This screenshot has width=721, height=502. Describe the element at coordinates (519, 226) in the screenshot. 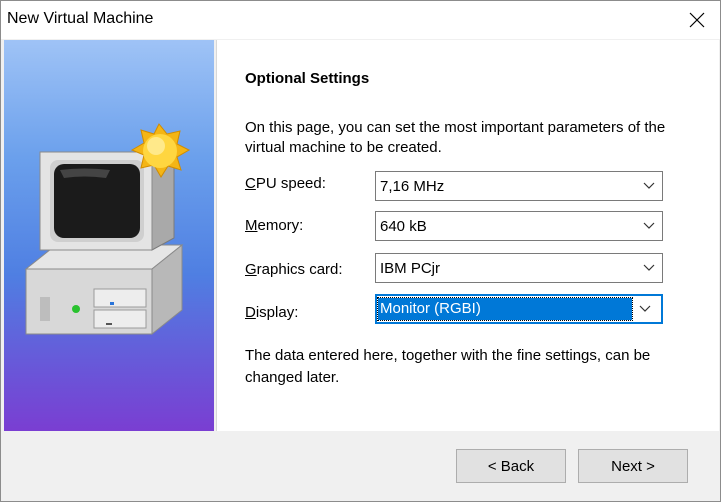

I see `memory-select: 640 kB` at that location.